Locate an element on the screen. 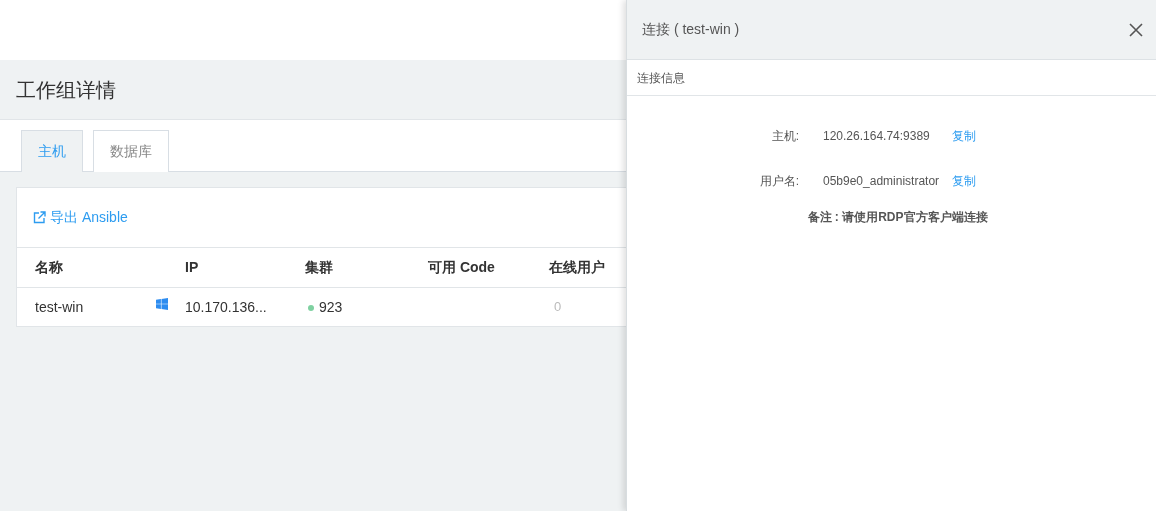 This screenshot has width=1156, height=511. field-value: 05b9e0_administrator is located at coordinates (881, 181).